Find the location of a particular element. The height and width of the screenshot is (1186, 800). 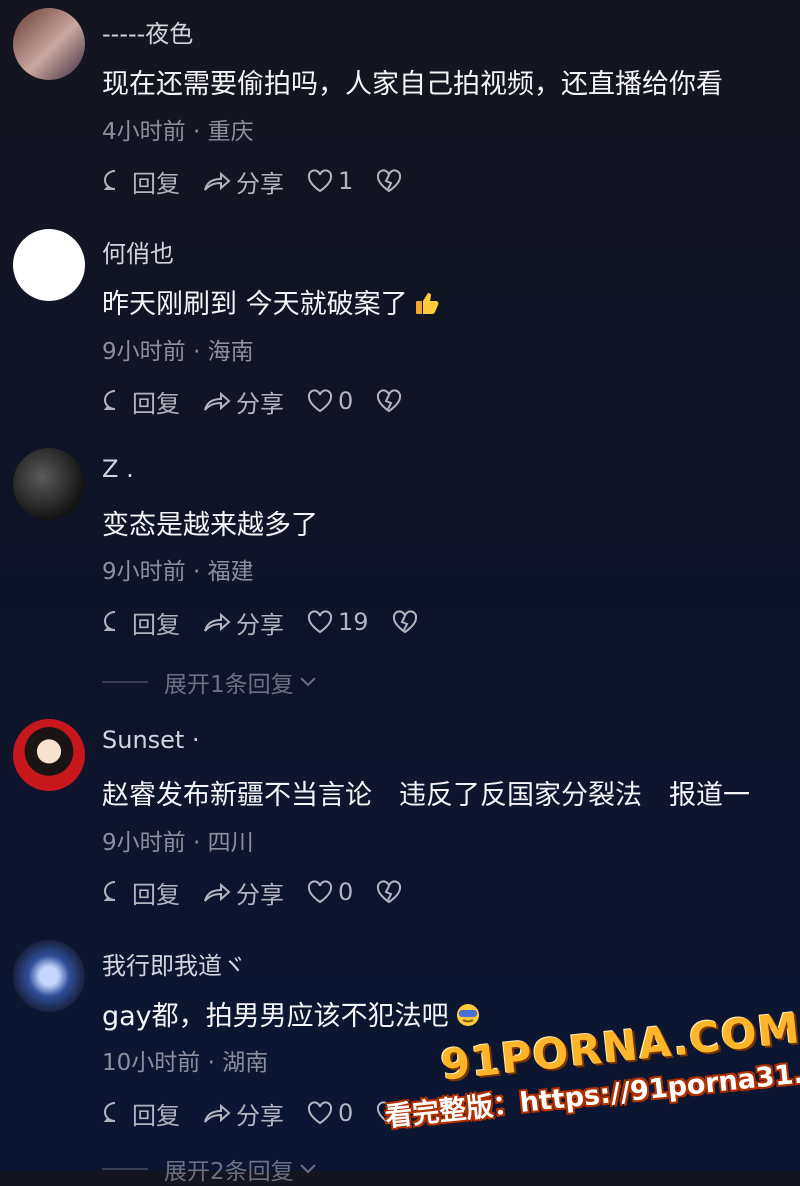

comment-time: 10小时前 is located at coordinates (151, 1063).